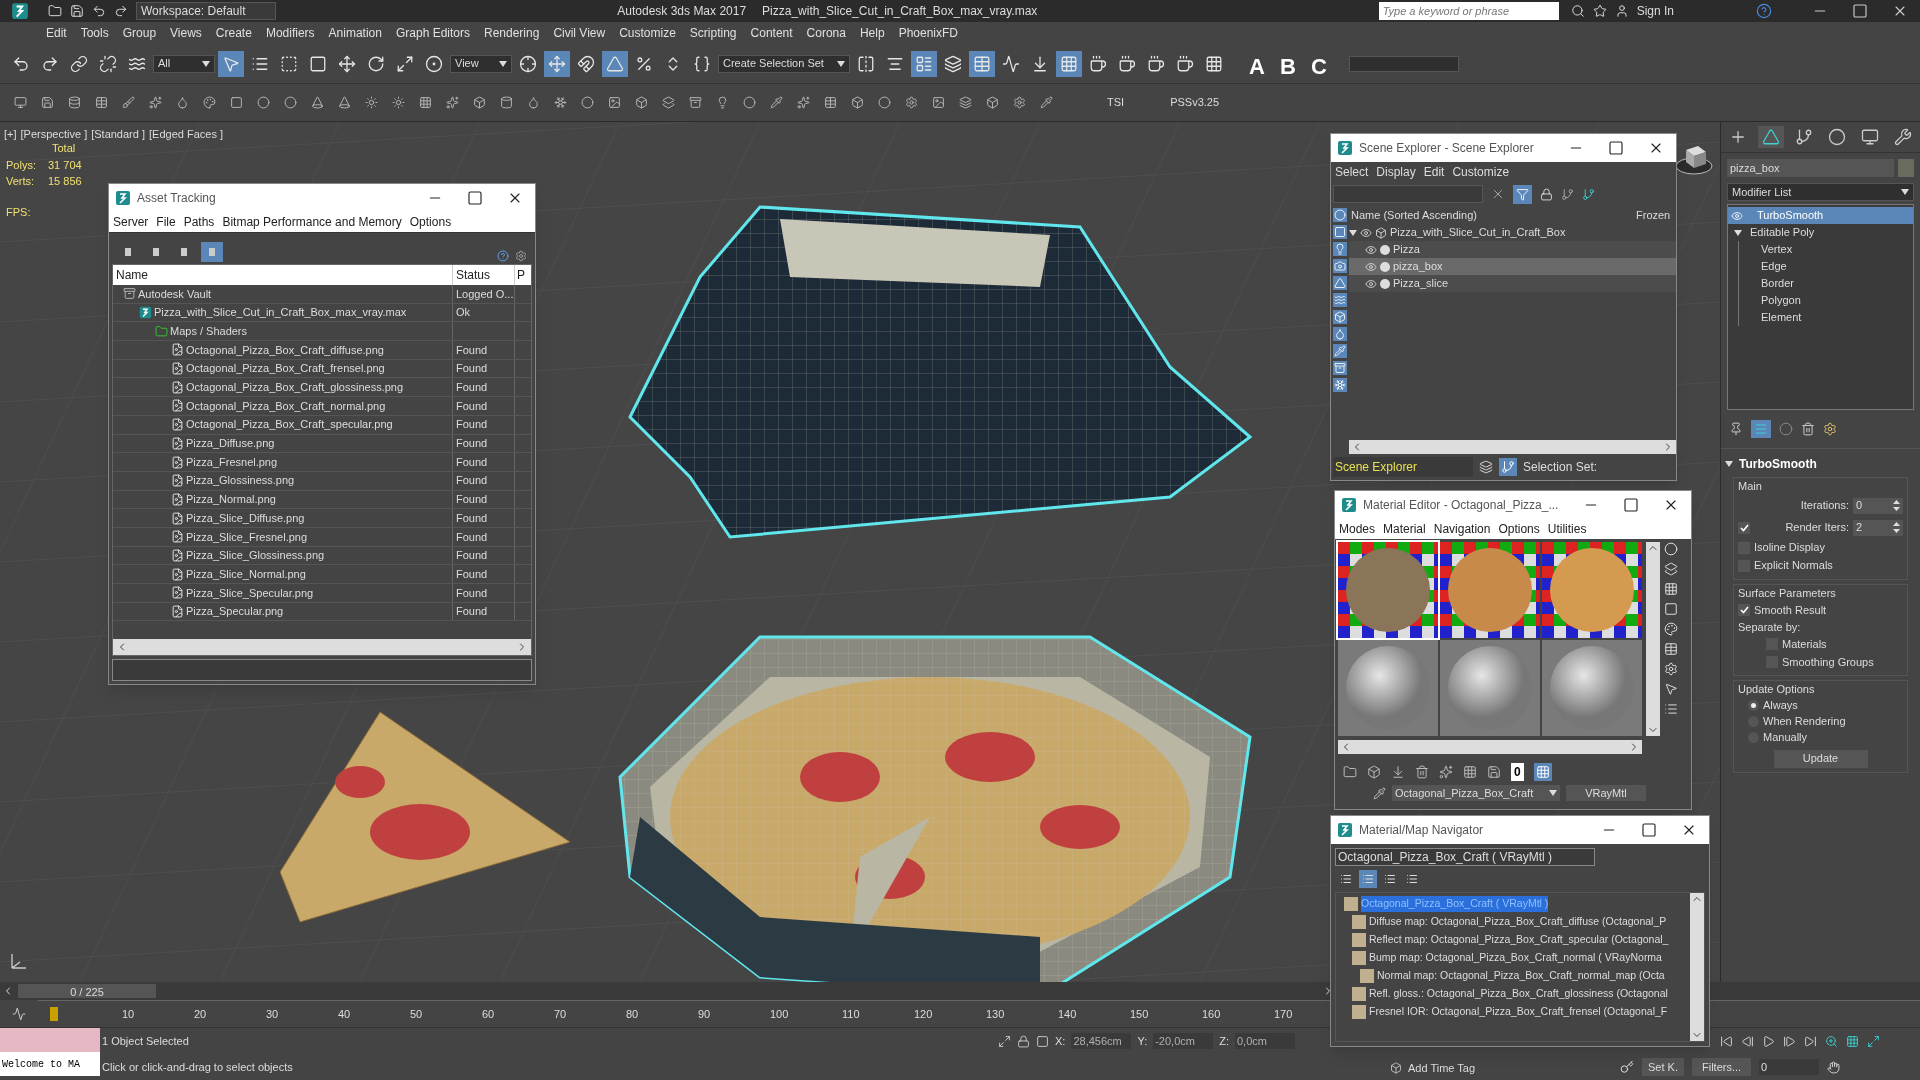 This screenshot has width=1920, height=1080. Describe the element at coordinates (432, 33) in the screenshot. I see `menu-item: Graph Editors` at that location.